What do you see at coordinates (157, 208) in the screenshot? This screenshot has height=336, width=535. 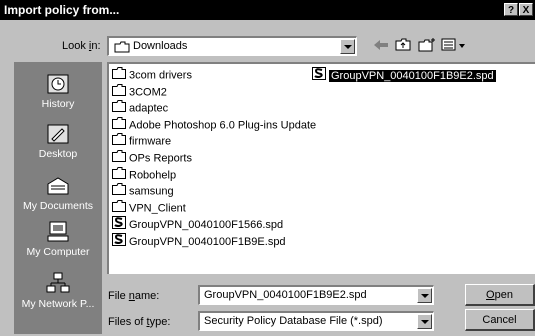 I see `file-item-label: VPN_Client` at bounding box center [157, 208].